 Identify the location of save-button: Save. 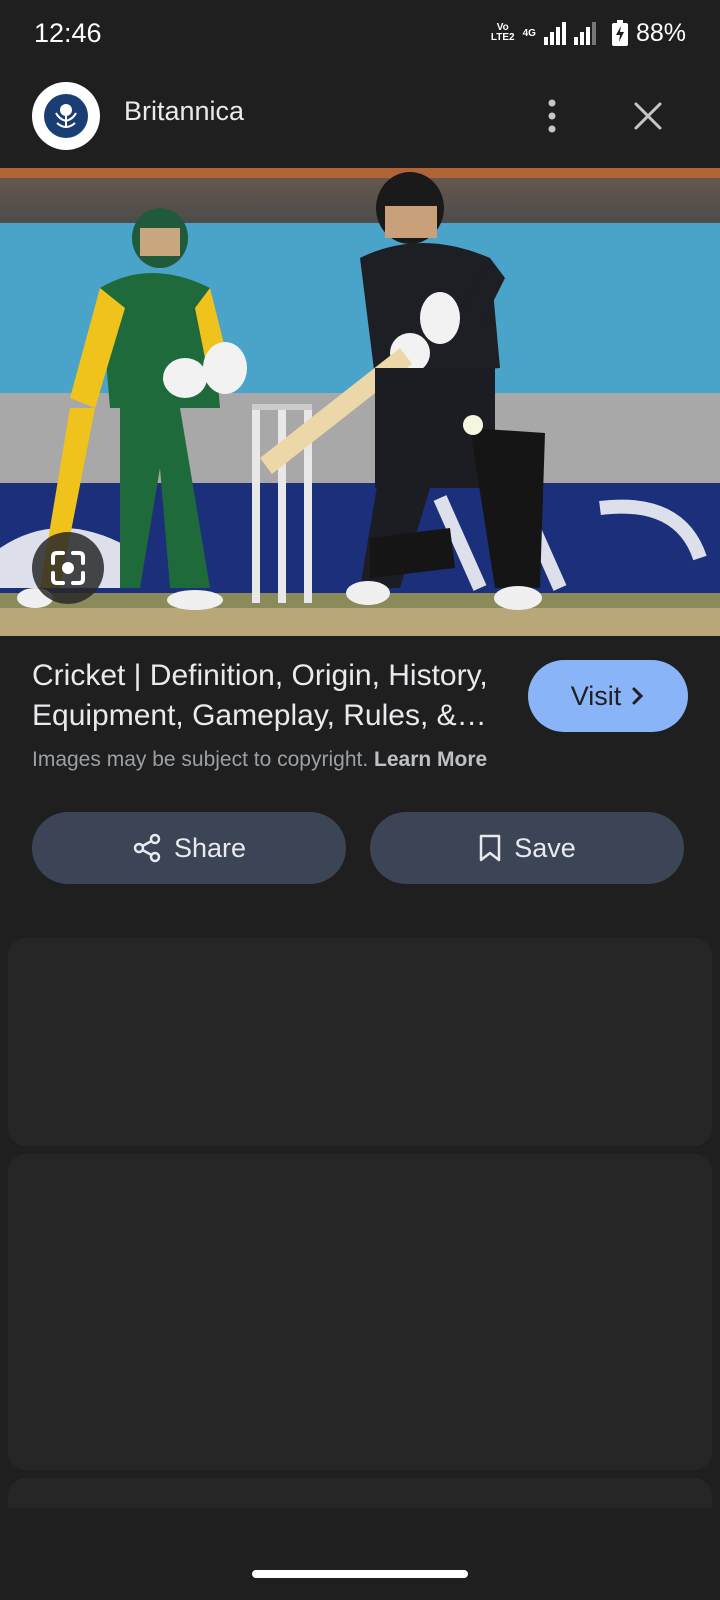
(527, 848).